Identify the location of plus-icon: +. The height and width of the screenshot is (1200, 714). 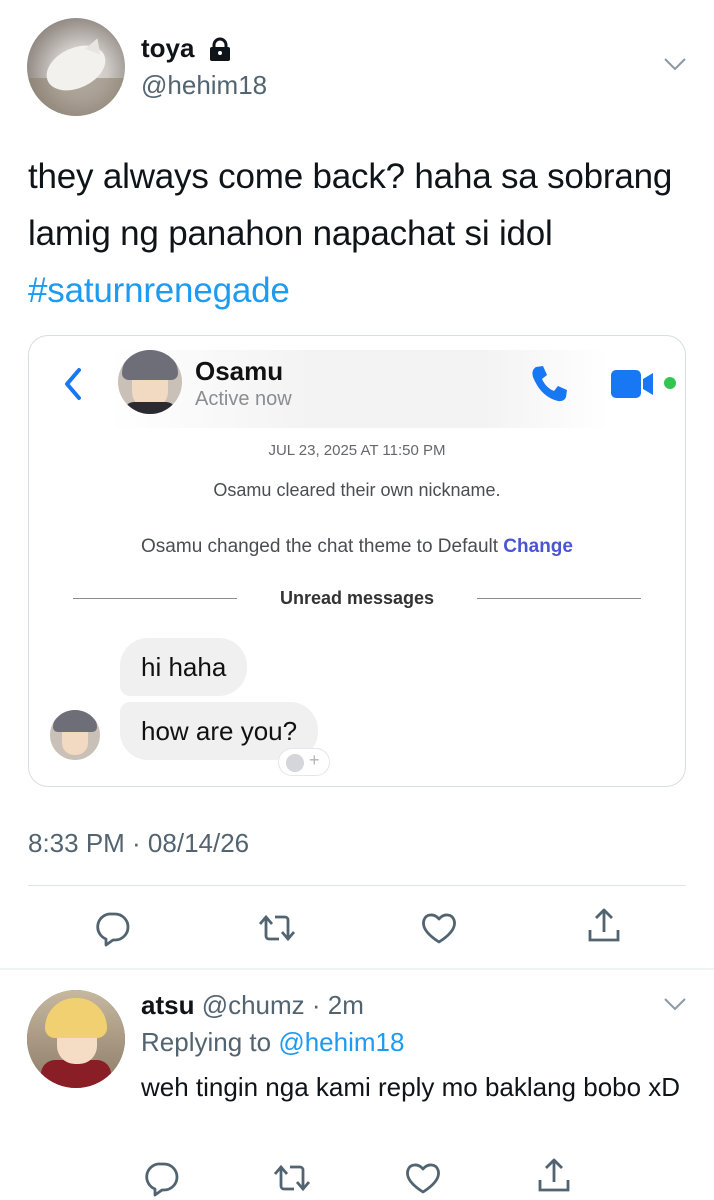
(314, 760).